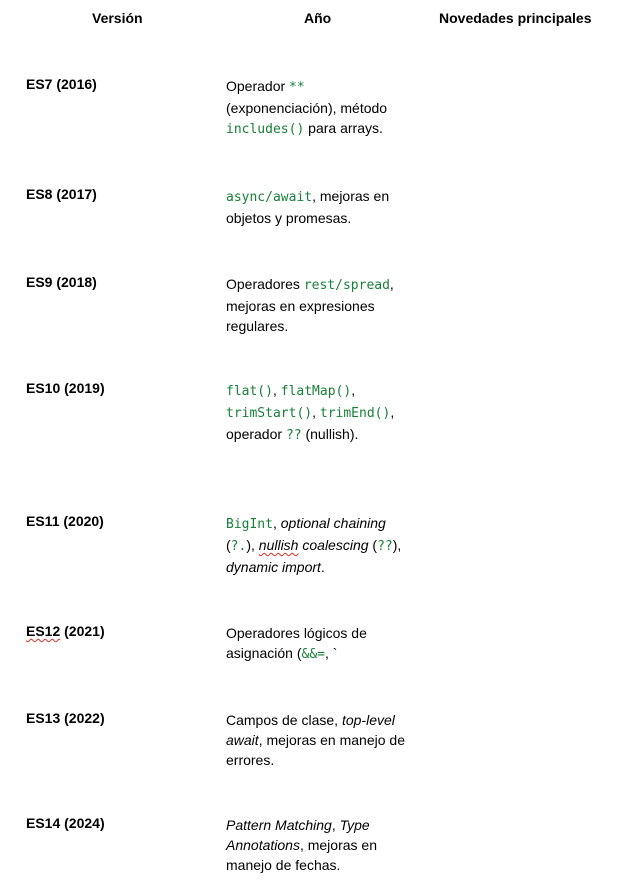 The height and width of the screenshot is (880, 621). I want to click on version-cell: ES14 (2024), so click(65, 823).